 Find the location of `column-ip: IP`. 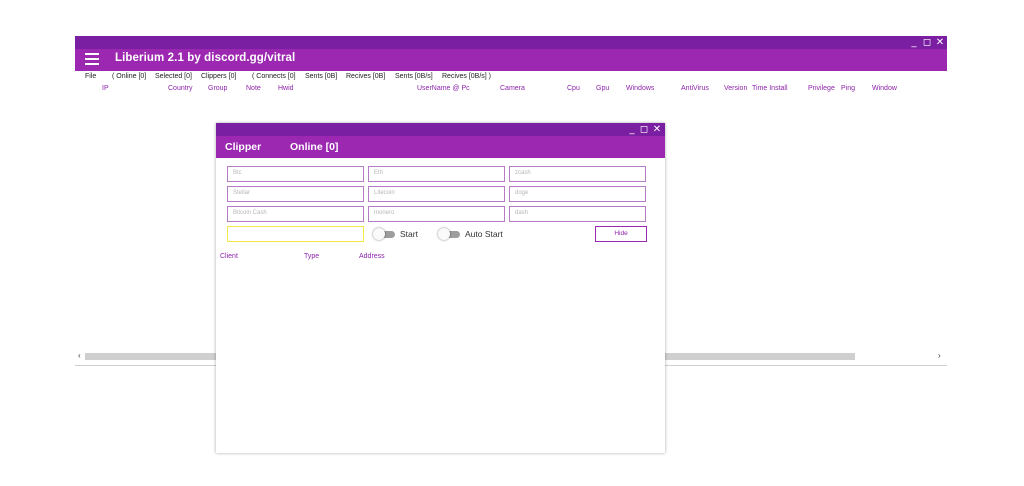

column-ip: IP is located at coordinates (105, 88).